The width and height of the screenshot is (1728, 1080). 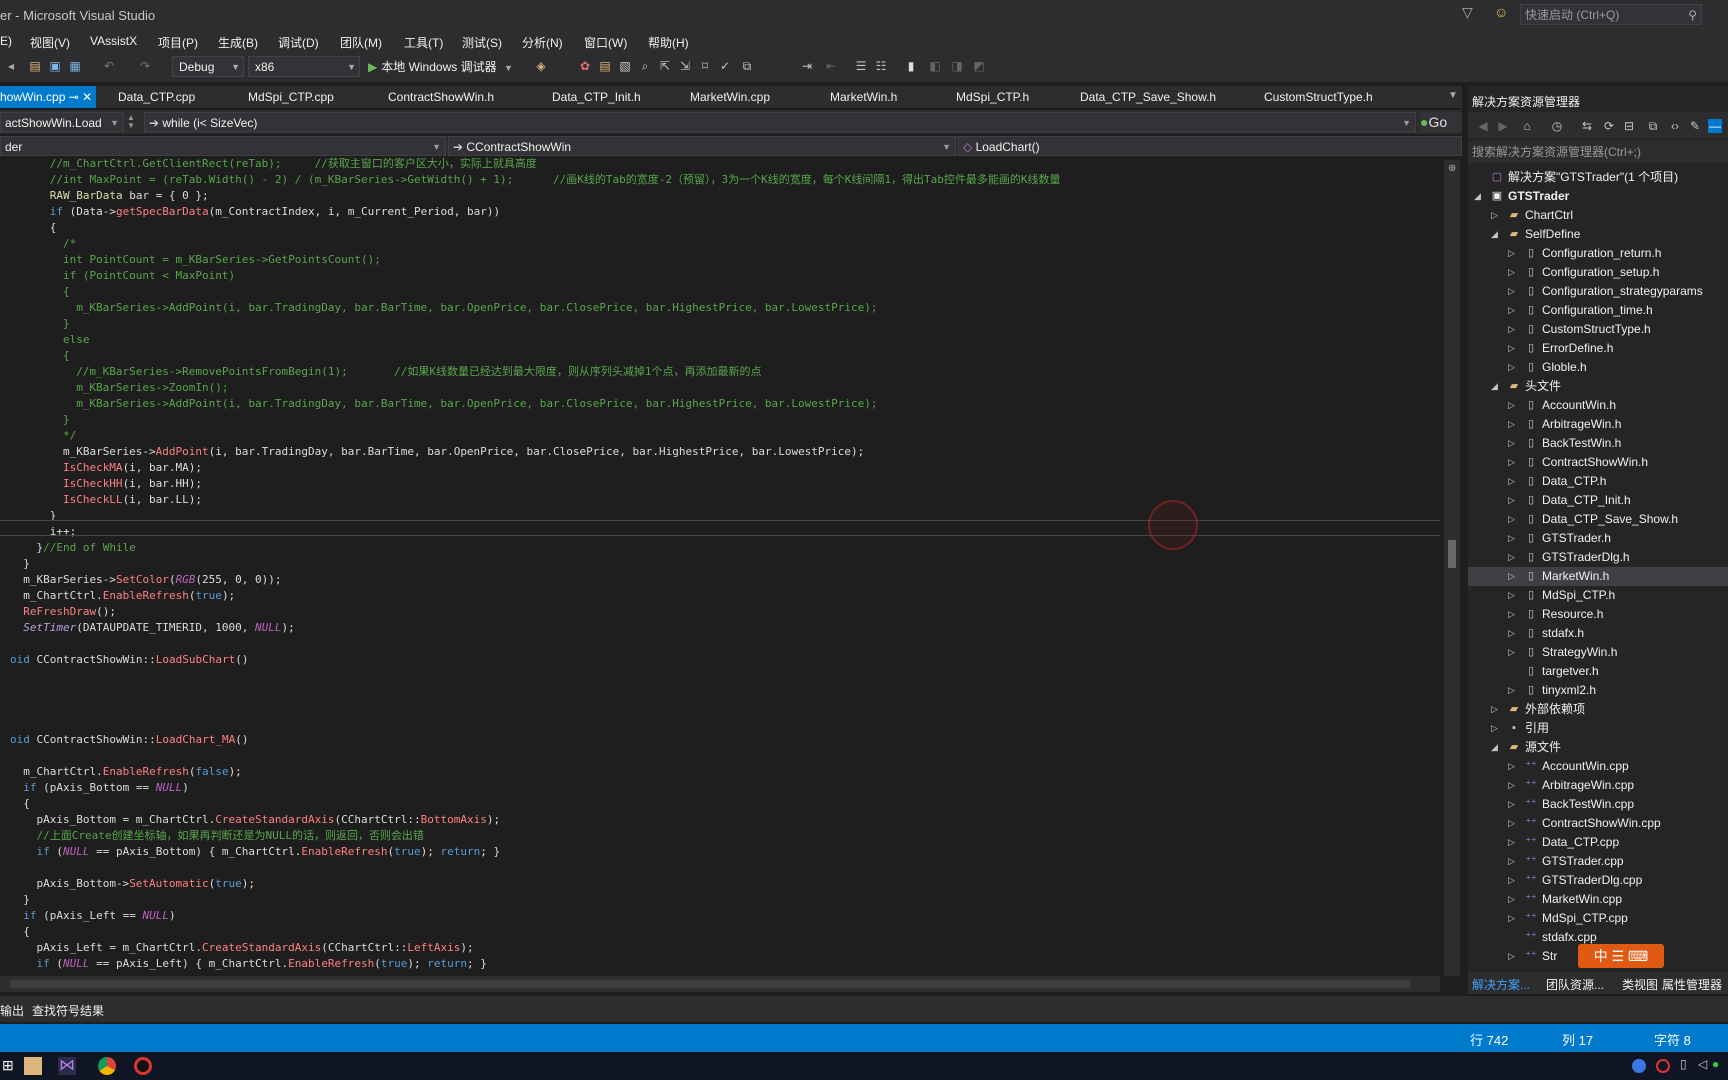 What do you see at coordinates (1598, 152) in the screenshot?
I see `solution-search-input: 搜索解决方案资源管理器(Ctrl+;)` at bounding box center [1598, 152].